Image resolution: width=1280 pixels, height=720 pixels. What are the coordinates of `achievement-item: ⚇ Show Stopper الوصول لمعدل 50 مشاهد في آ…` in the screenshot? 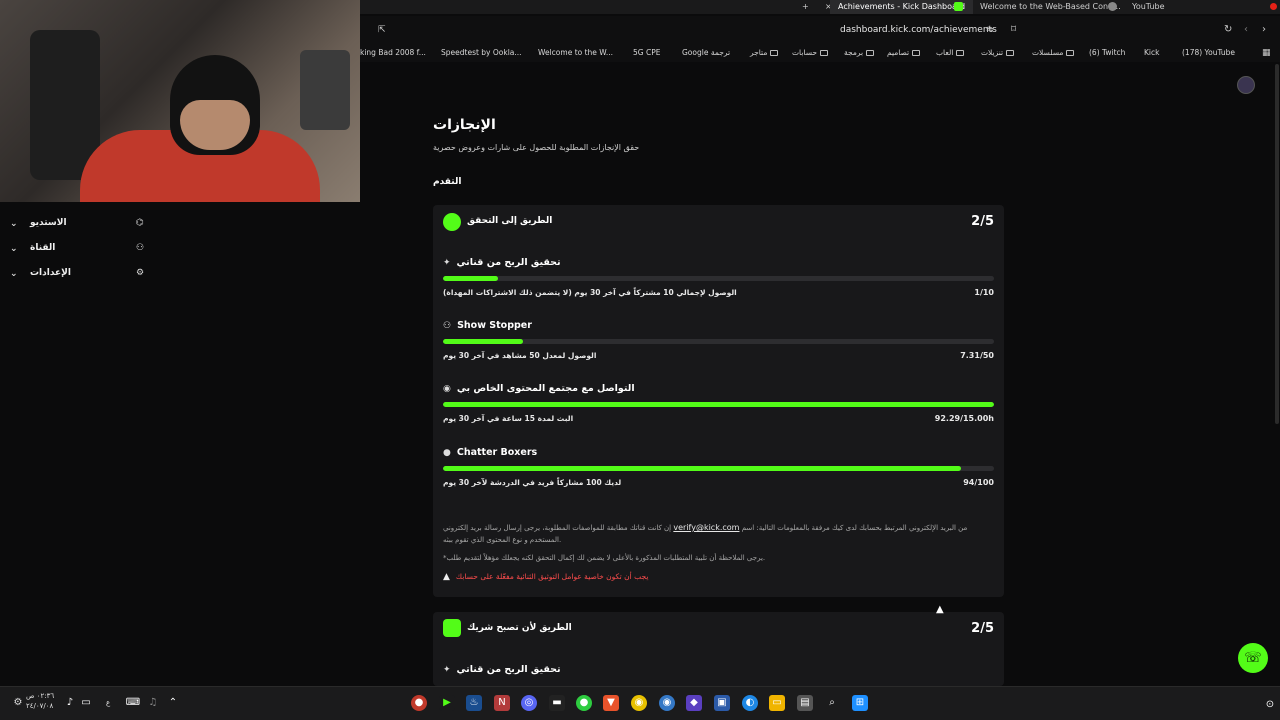 It's located at (718, 349).